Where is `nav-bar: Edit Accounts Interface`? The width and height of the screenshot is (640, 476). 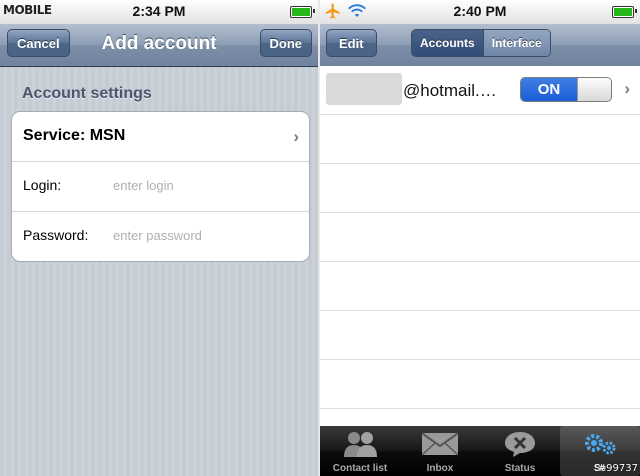 nav-bar: Edit Accounts Interface is located at coordinates (480, 45).